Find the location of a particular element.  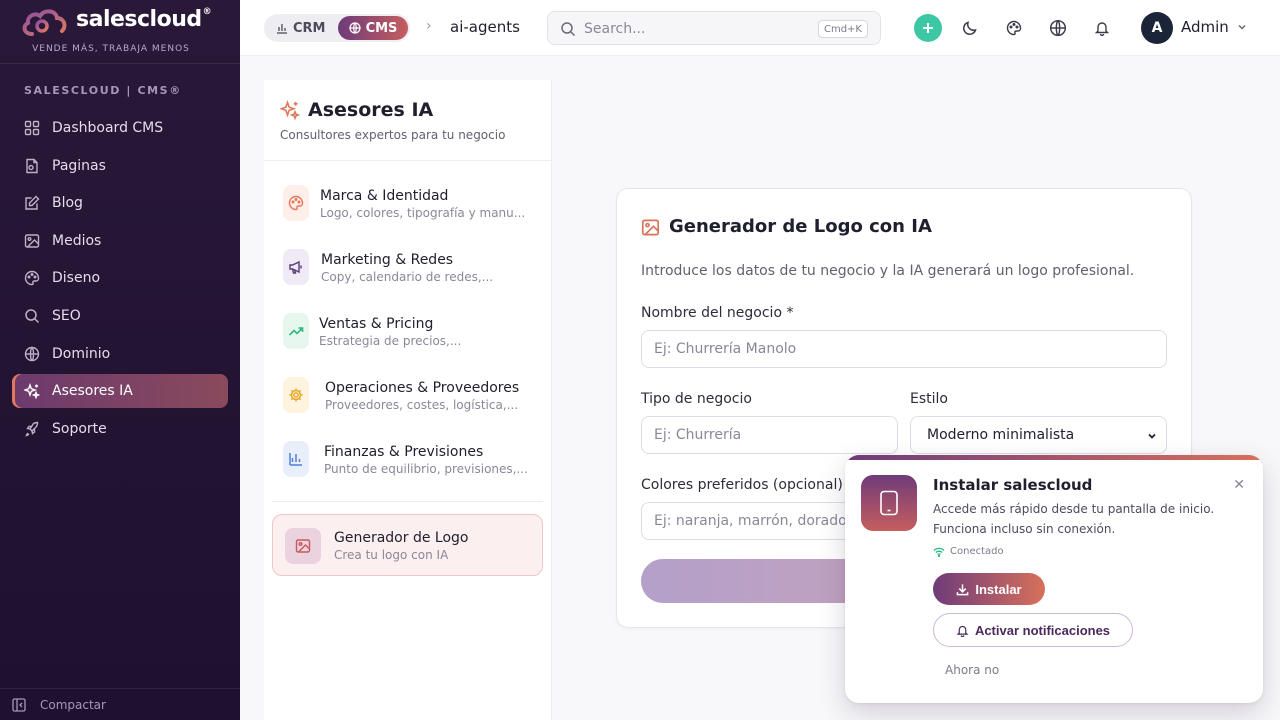

sidebar-item-label: Blog is located at coordinates (67, 203).